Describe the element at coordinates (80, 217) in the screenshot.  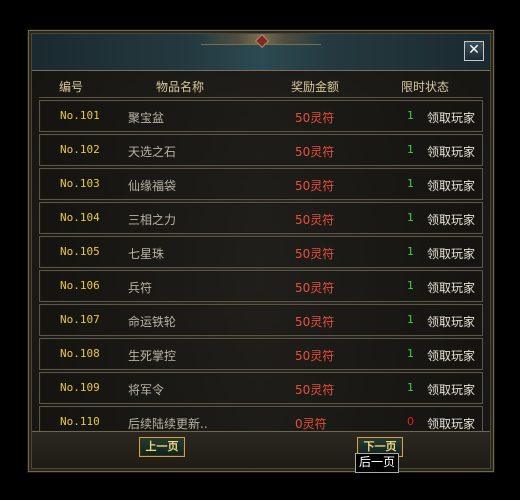
I see `row-number: No.104` at that location.